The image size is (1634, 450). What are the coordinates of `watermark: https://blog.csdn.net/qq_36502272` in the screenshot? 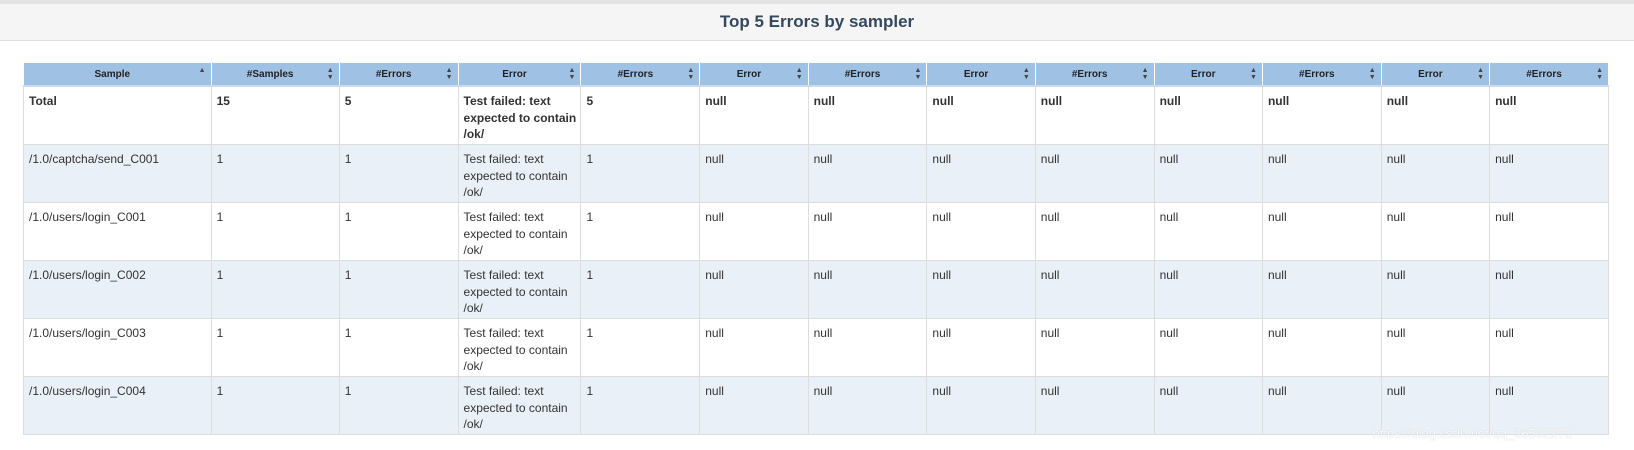 It's located at (1472, 433).